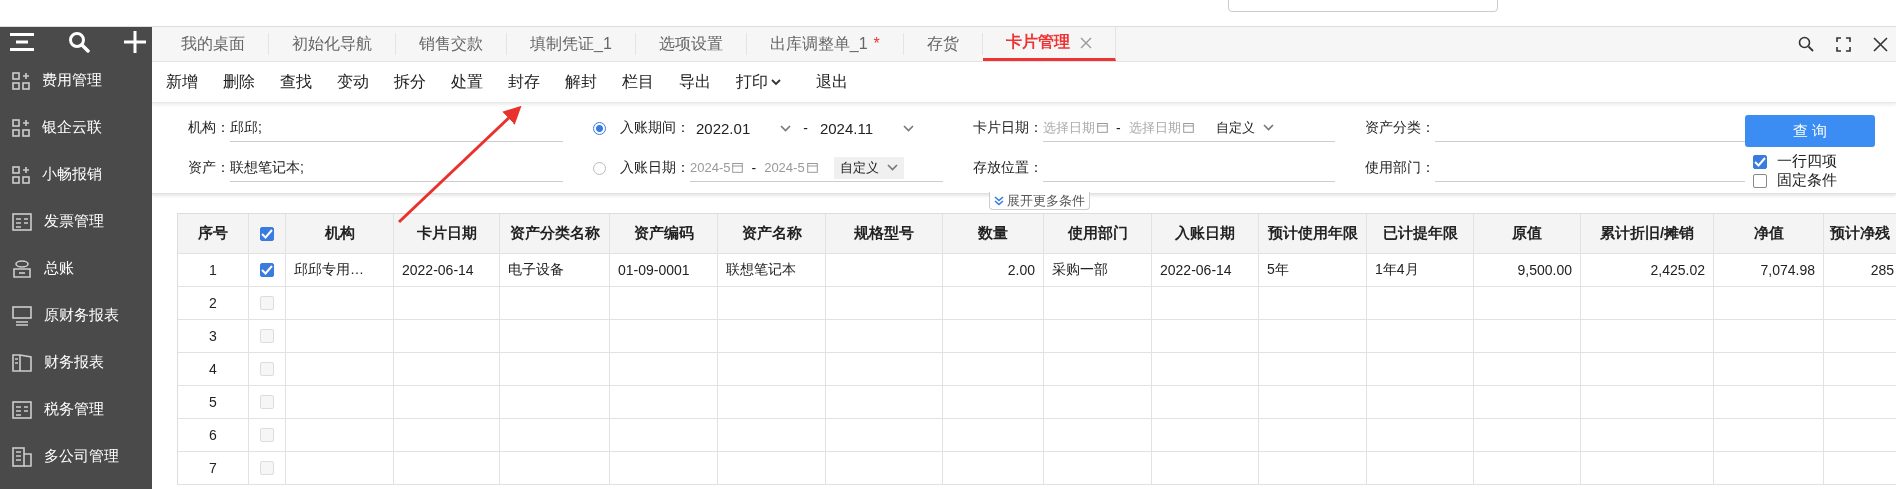 This screenshot has height=489, width=1896. I want to click on sidebar-item: 财务报表, so click(74, 362).